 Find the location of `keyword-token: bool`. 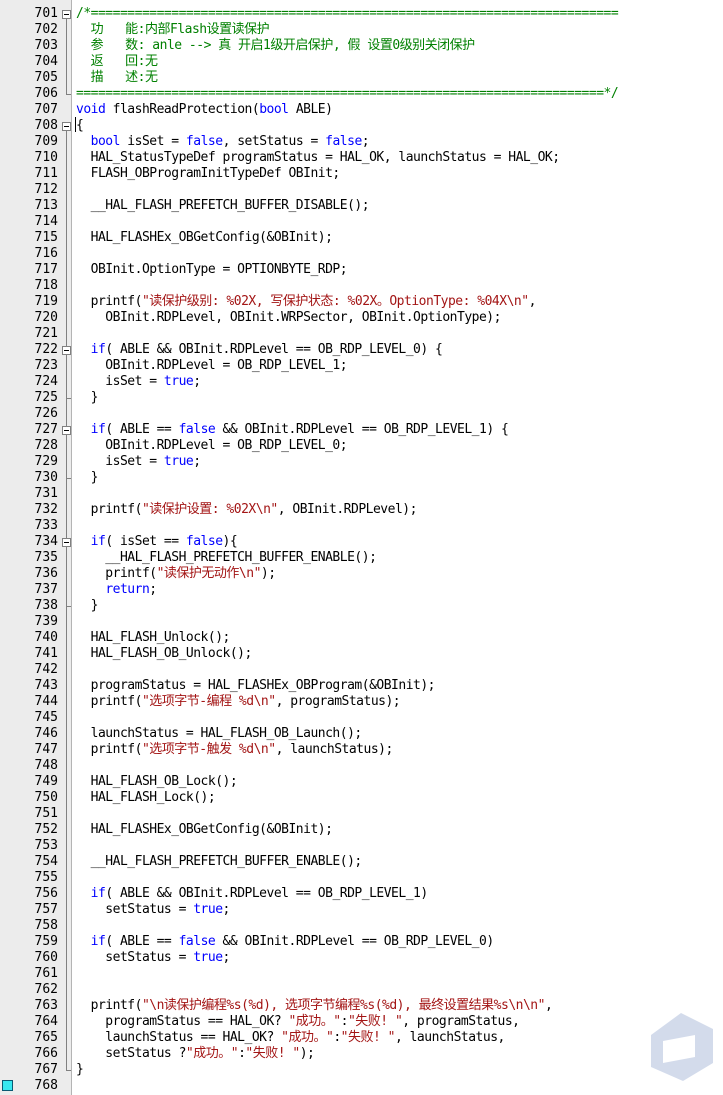

keyword-token: bool is located at coordinates (105, 141).